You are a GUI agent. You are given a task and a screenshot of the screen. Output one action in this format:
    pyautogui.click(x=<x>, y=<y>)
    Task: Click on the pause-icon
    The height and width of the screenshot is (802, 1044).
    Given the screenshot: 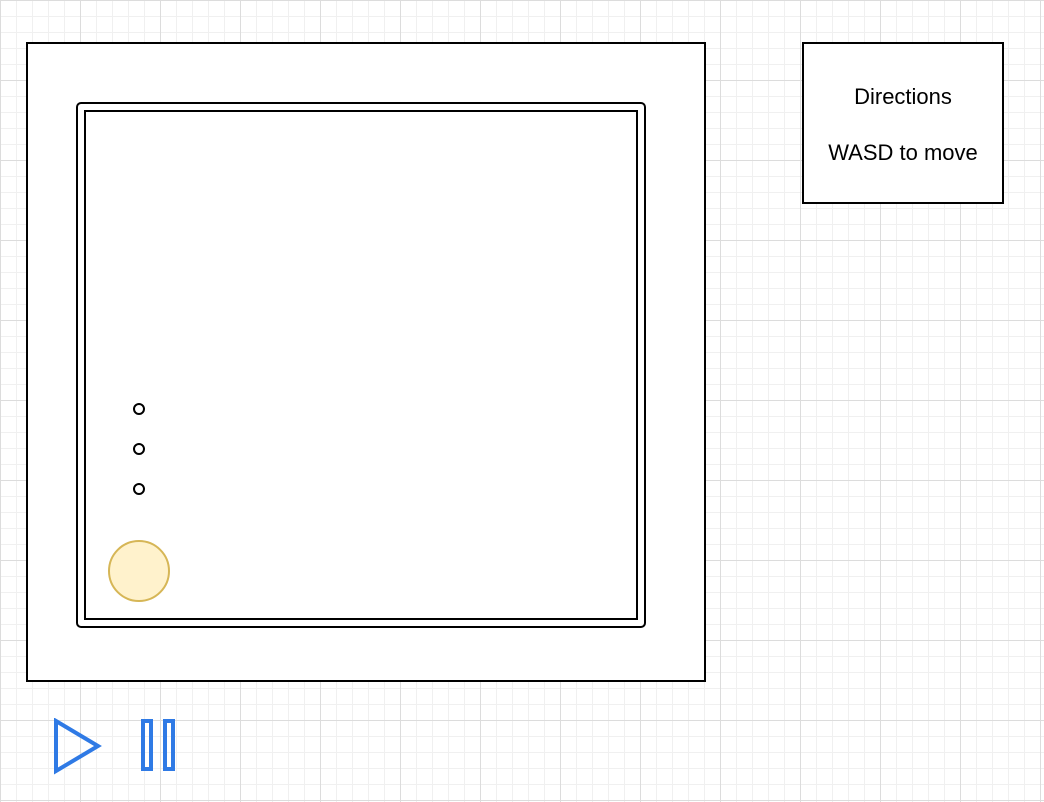 What is the action you would take?
    pyautogui.click(x=158, y=745)
    